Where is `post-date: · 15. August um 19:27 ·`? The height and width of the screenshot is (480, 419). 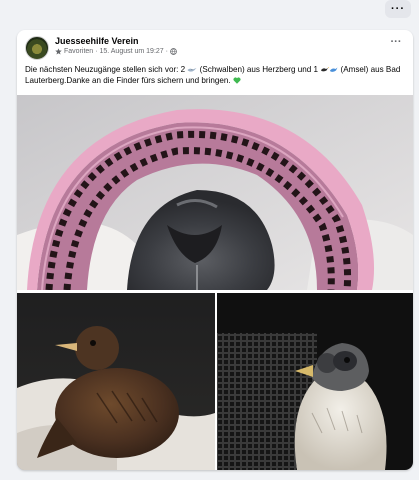
post-date: · 15. August um 19:27 · is located at coordinates (131, 51).